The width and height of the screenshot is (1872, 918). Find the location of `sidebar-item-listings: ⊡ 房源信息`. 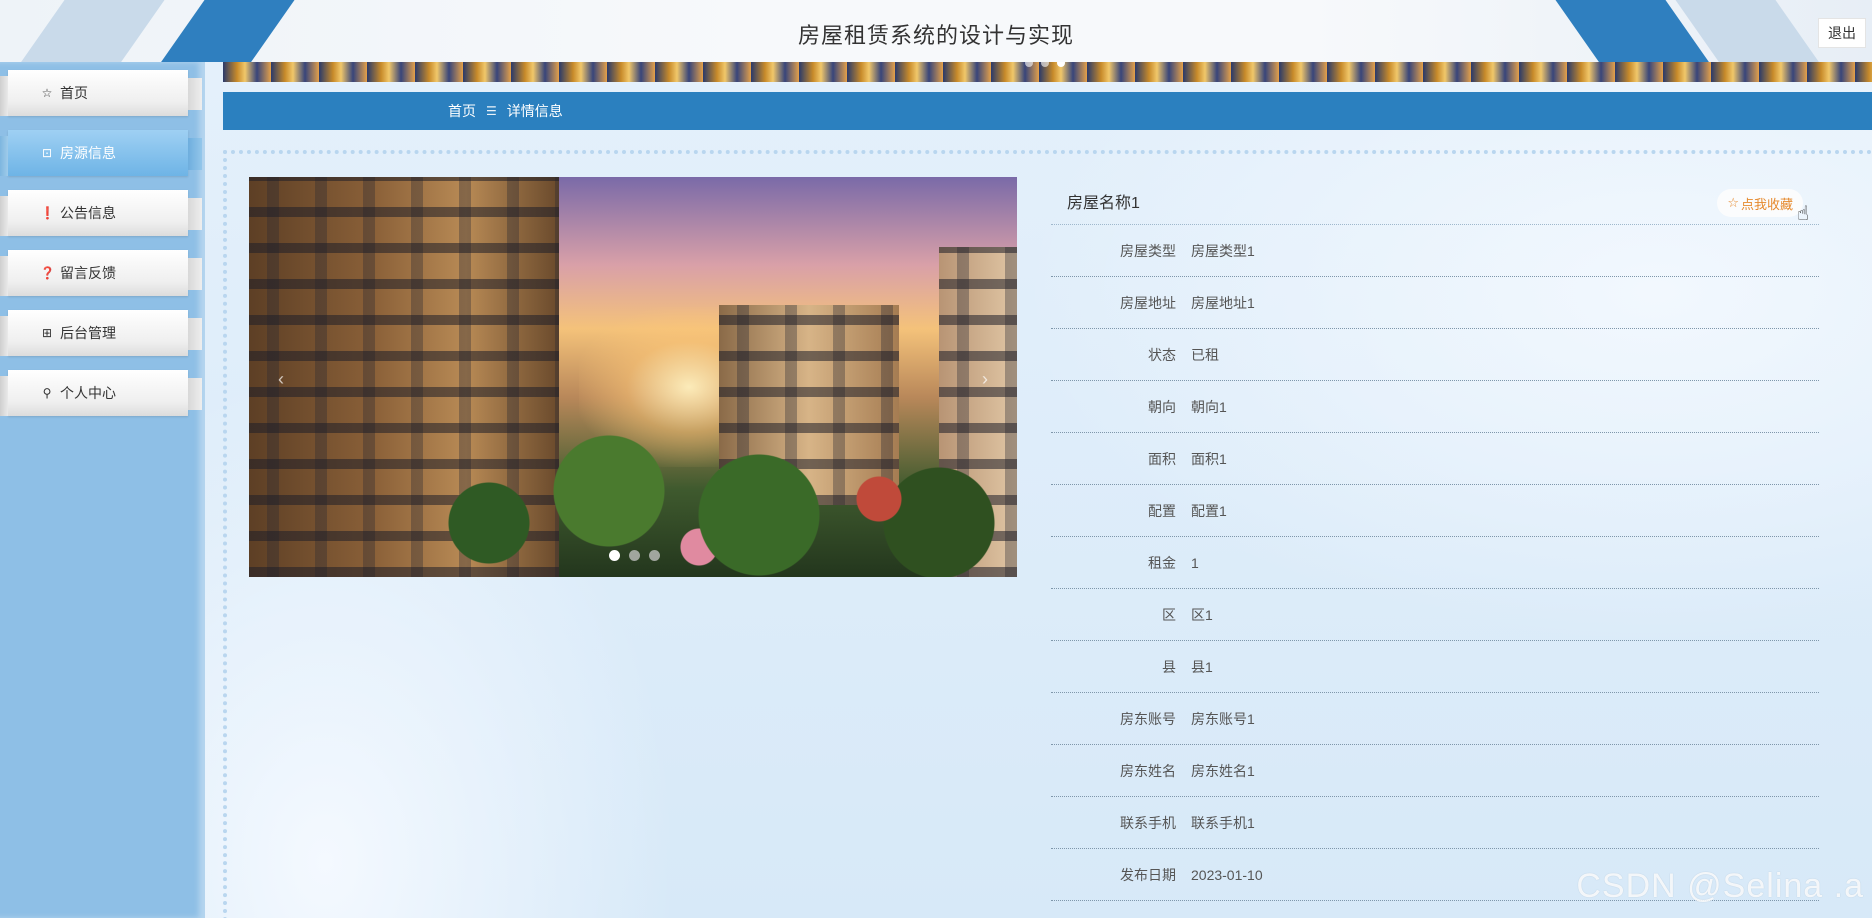

sidebar-item-listings: ⊡ 房源信息 is located at coordinates (101, 153).